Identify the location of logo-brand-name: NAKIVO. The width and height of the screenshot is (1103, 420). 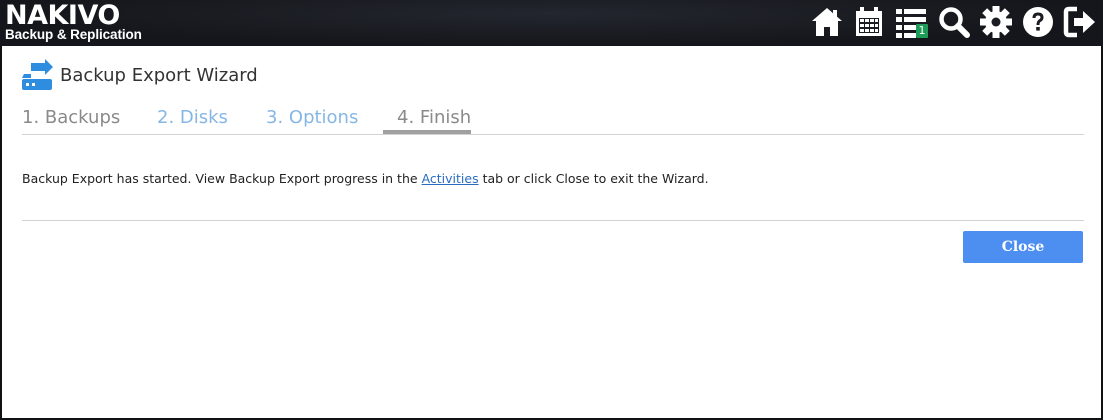
(62, 15).